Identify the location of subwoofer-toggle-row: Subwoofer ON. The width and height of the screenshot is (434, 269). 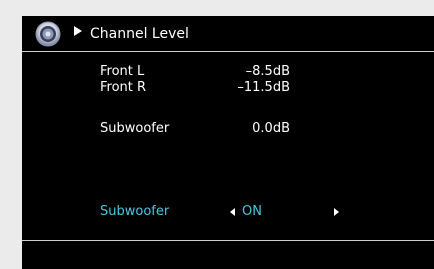
(265, 212).